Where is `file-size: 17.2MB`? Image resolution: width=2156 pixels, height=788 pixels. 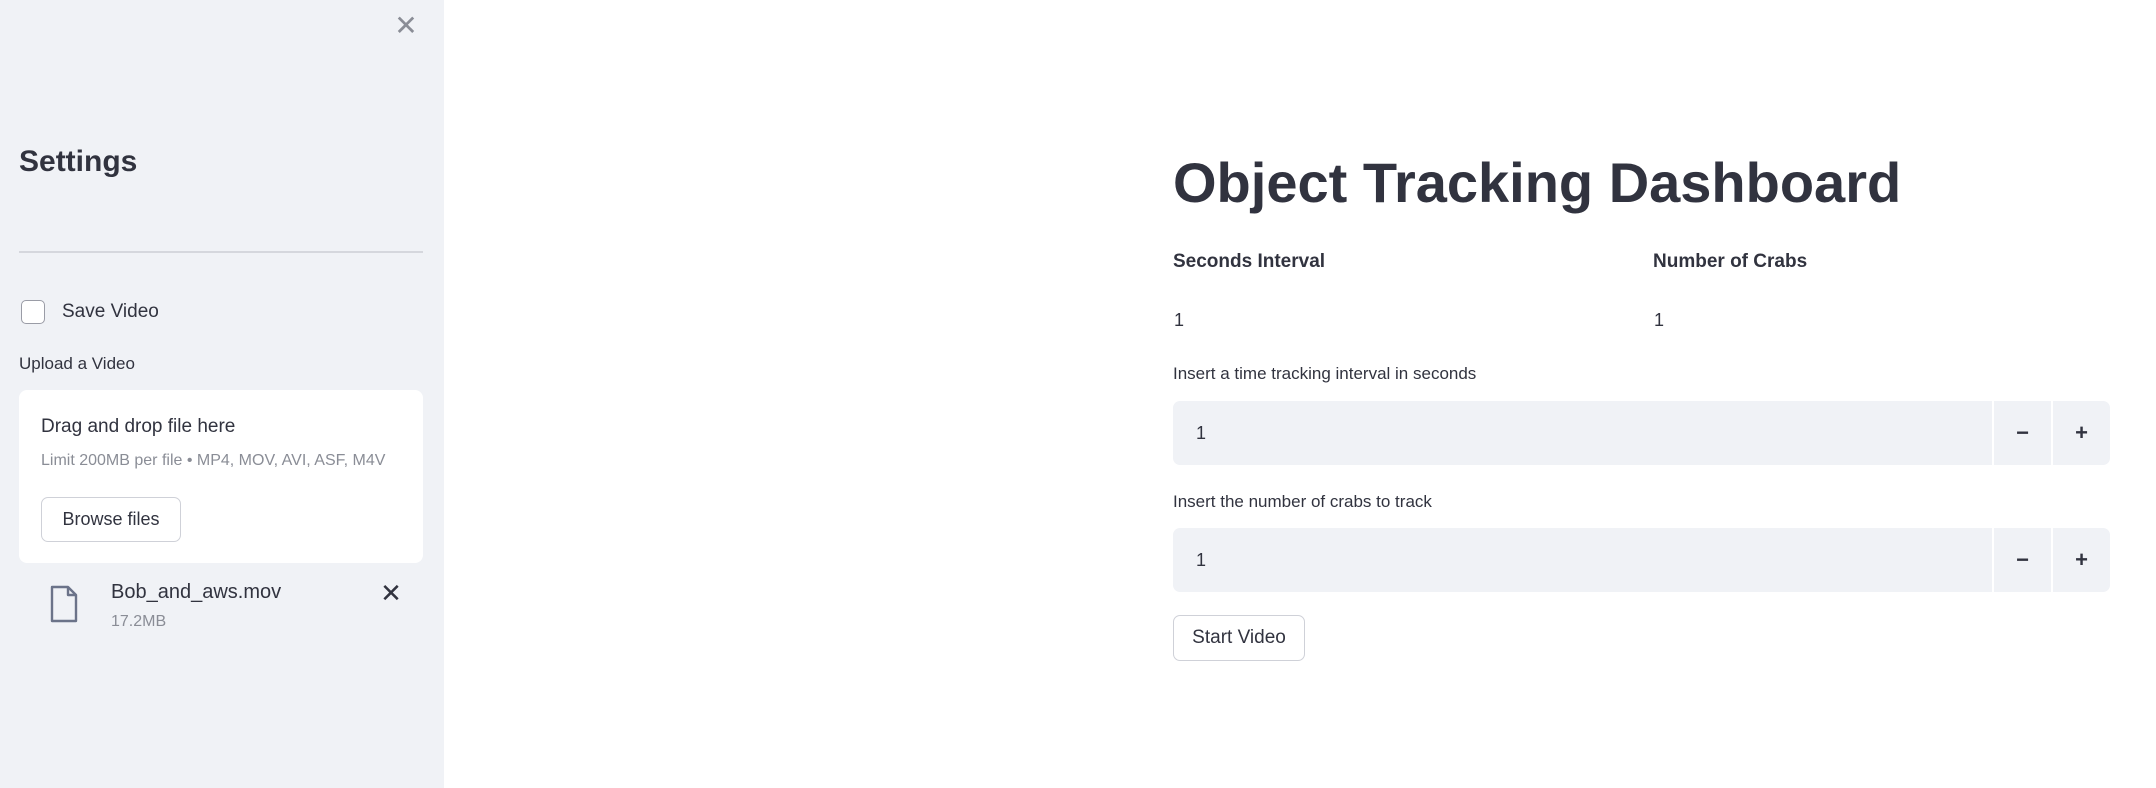
file-size: 17.2MB is located at coordinates (139, 621).